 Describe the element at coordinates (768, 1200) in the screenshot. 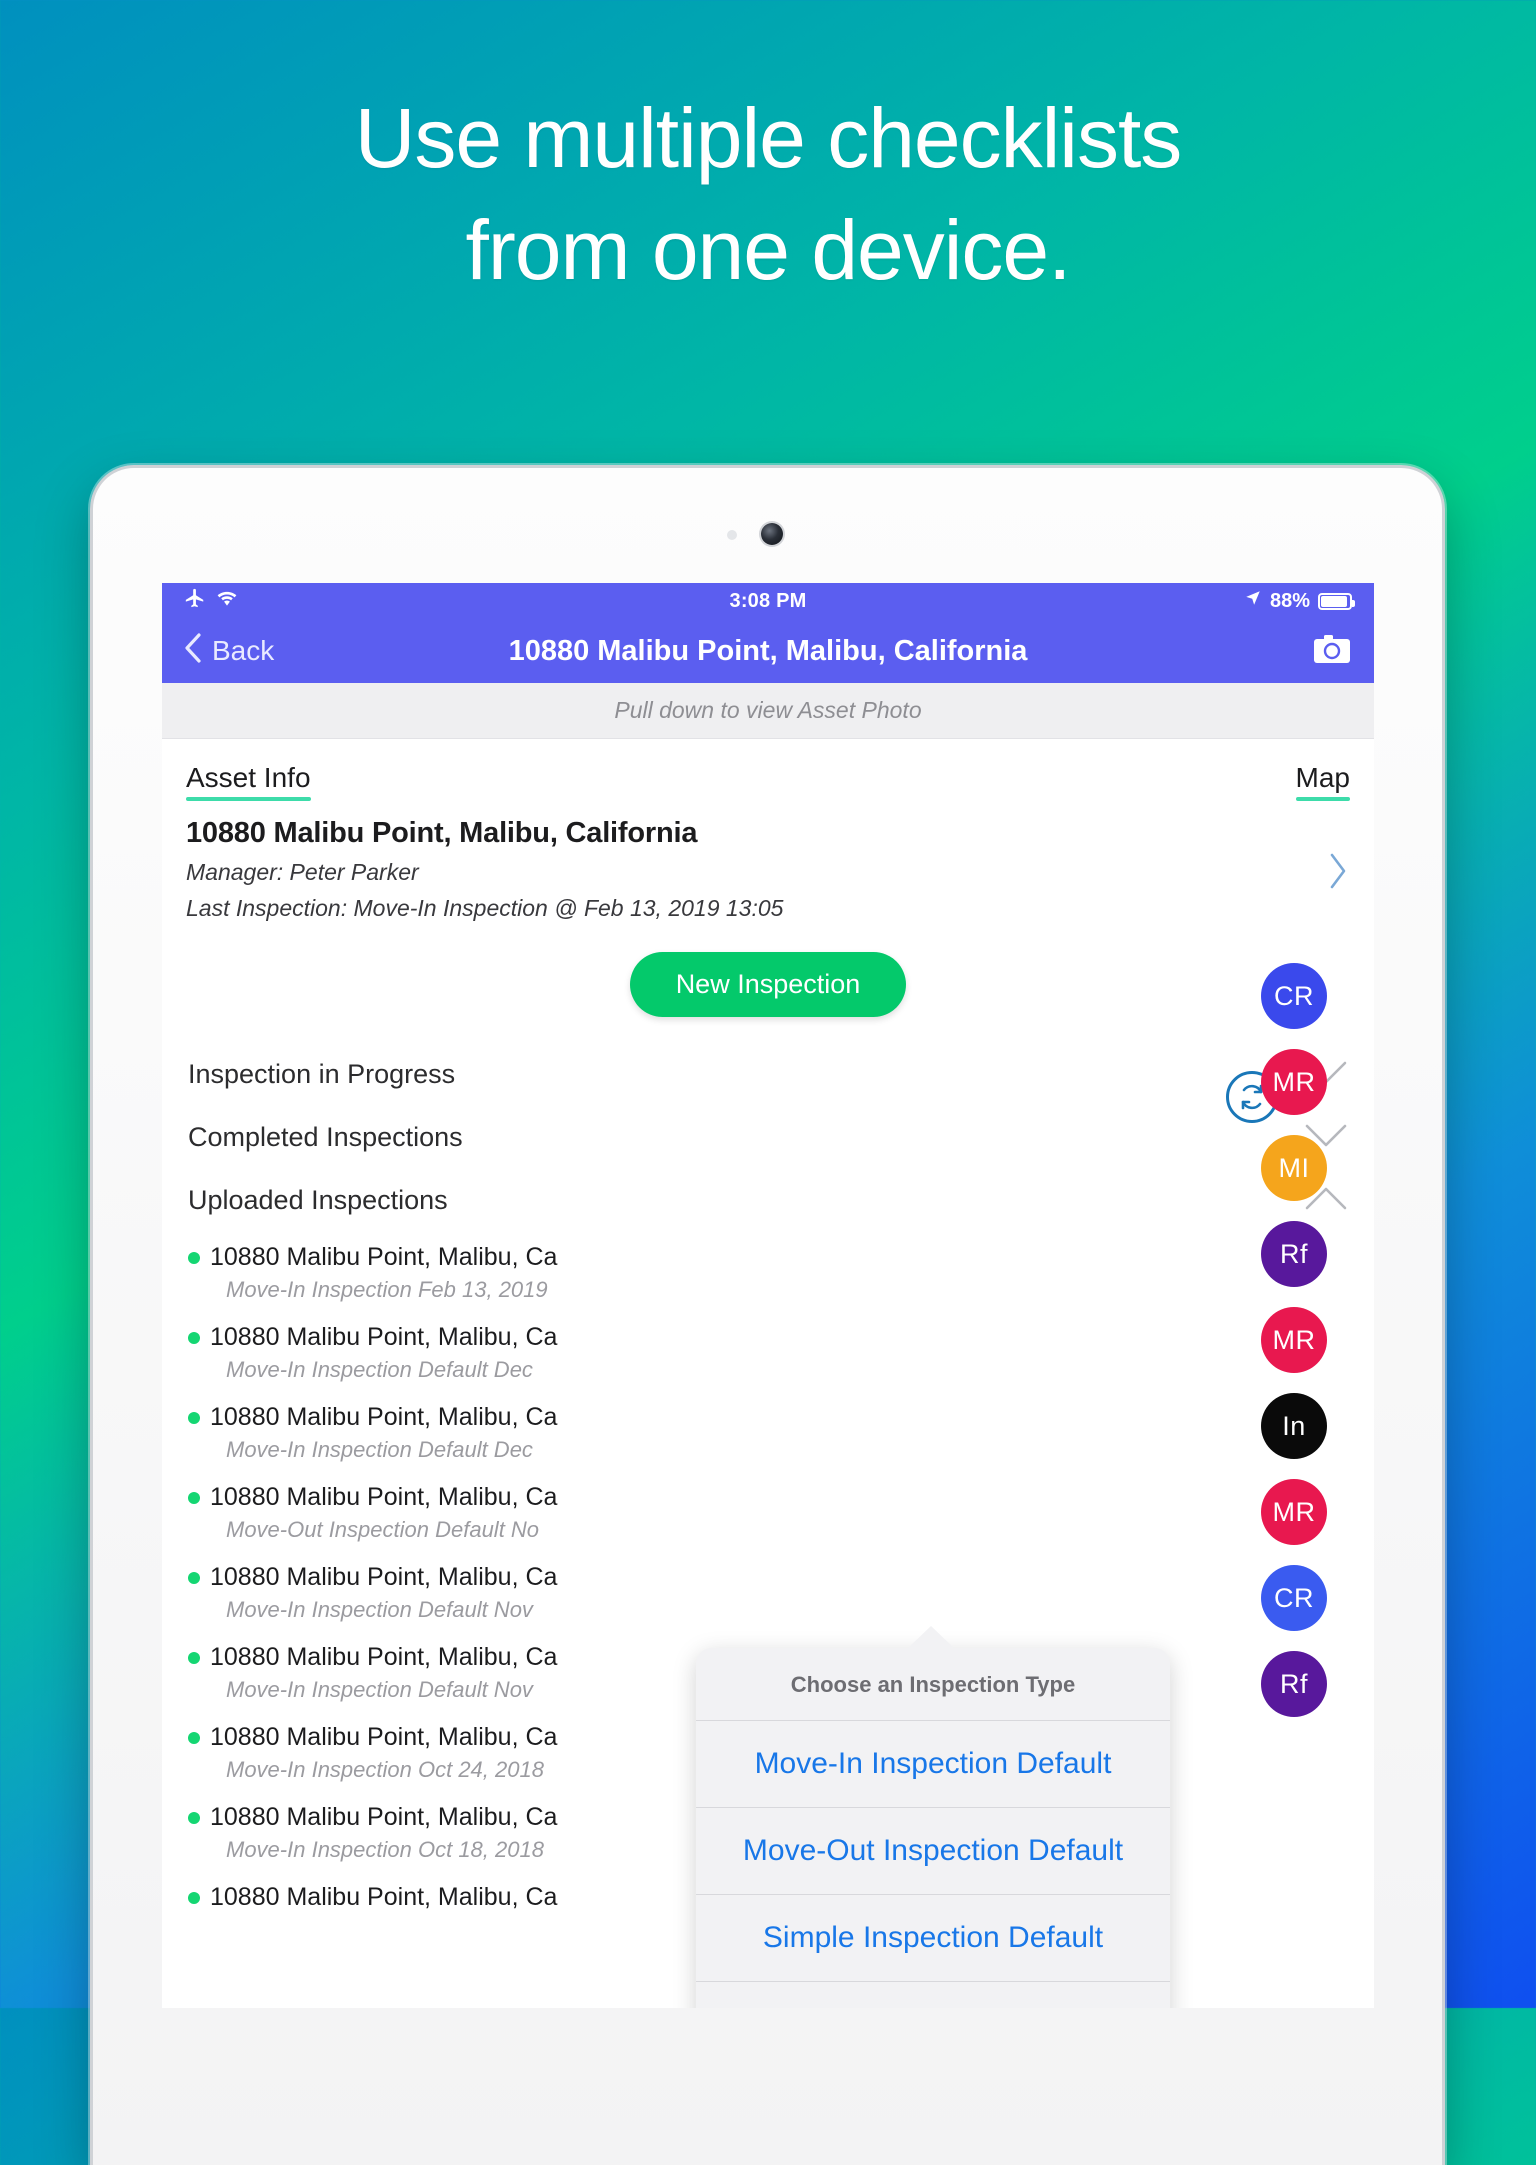

I see `section-uploaded-inspections: Uploaded Inspections` at that location.